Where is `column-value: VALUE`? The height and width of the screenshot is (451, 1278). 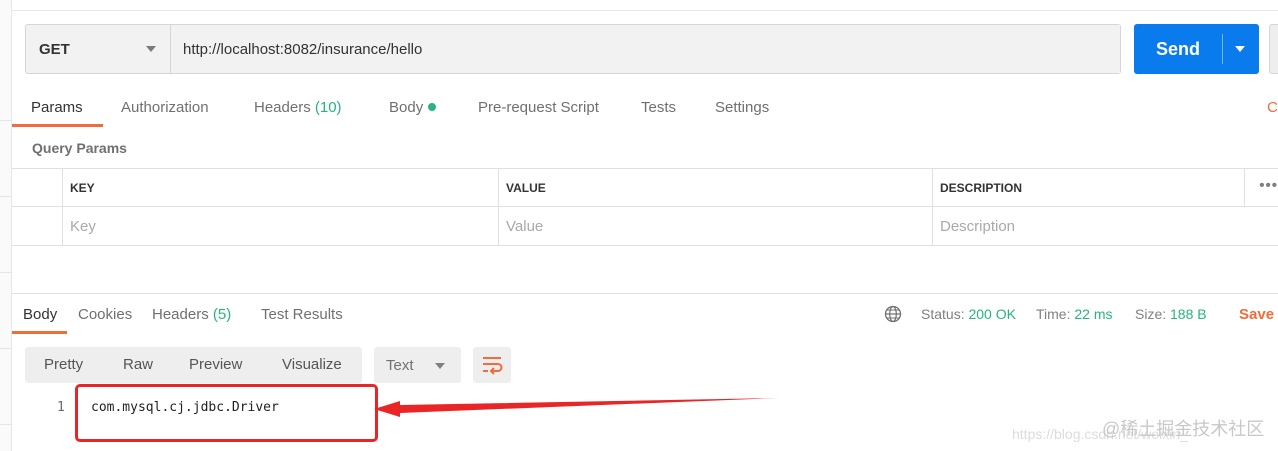
column-value: VALUE is located at coordinates (715, 188).